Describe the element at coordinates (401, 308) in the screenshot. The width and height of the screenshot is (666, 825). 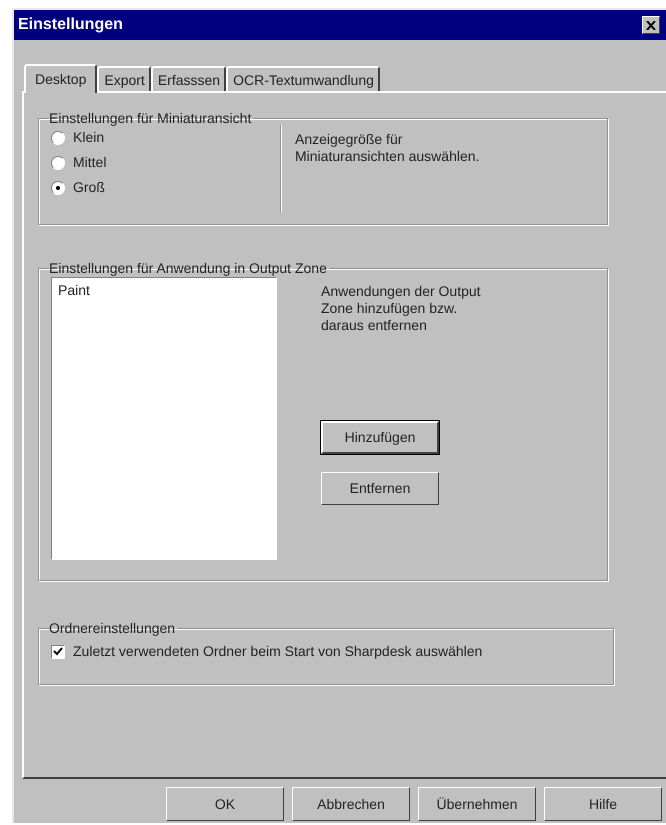
I see `description-text: Anwendungen der Output Zone hinzufügen bzw. daraus entfernen` at that location.